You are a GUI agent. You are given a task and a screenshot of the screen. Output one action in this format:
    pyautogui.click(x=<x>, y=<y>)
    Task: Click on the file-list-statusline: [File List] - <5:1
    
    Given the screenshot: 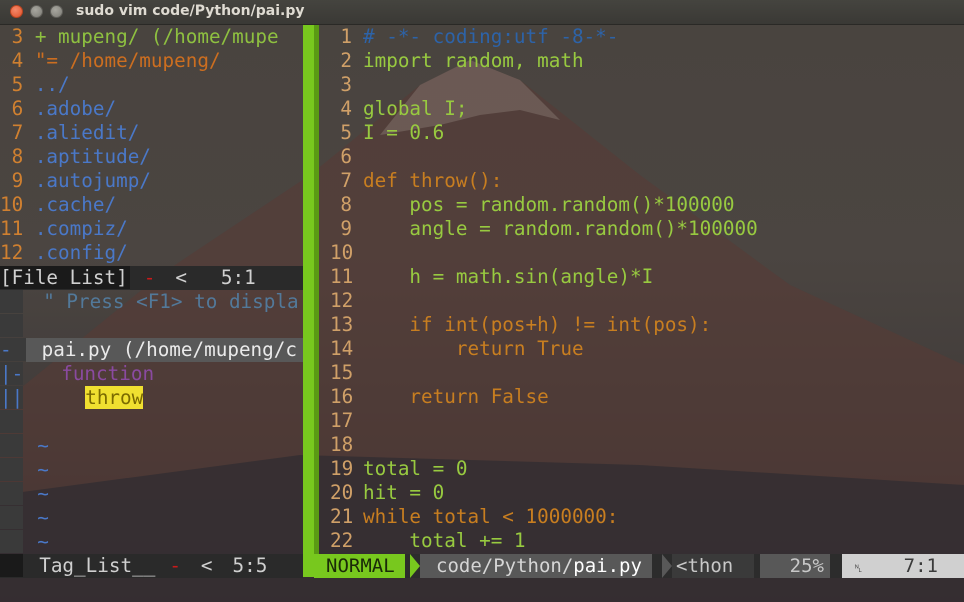 What is the action you would take?
    pyautogui.click(x=151, y=278)
    